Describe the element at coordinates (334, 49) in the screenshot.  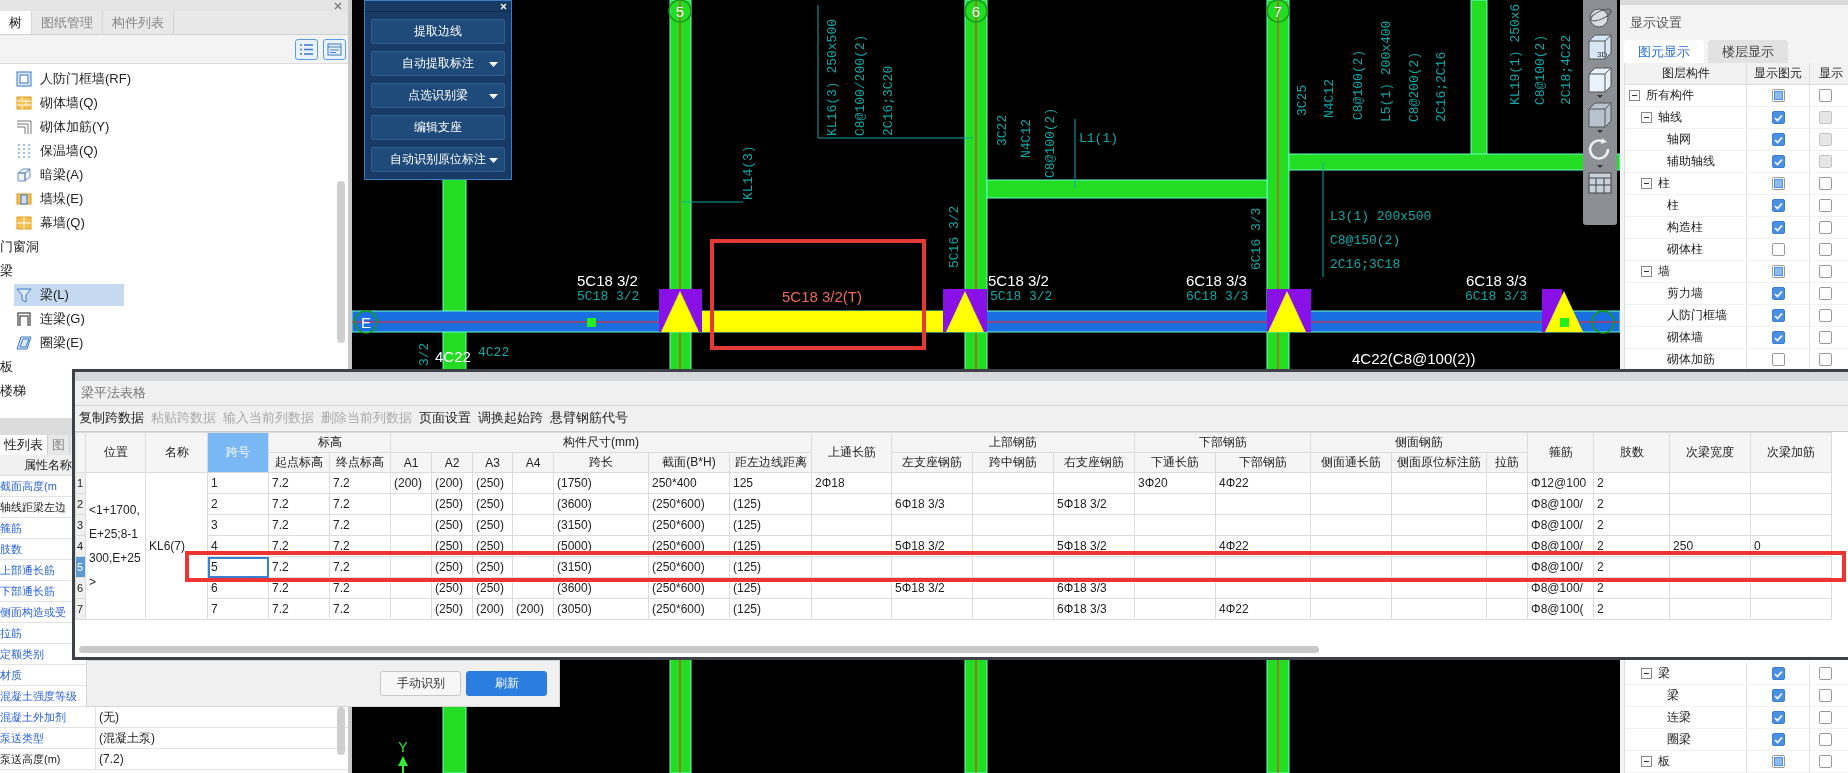
I see `detail-view-button` at that location.